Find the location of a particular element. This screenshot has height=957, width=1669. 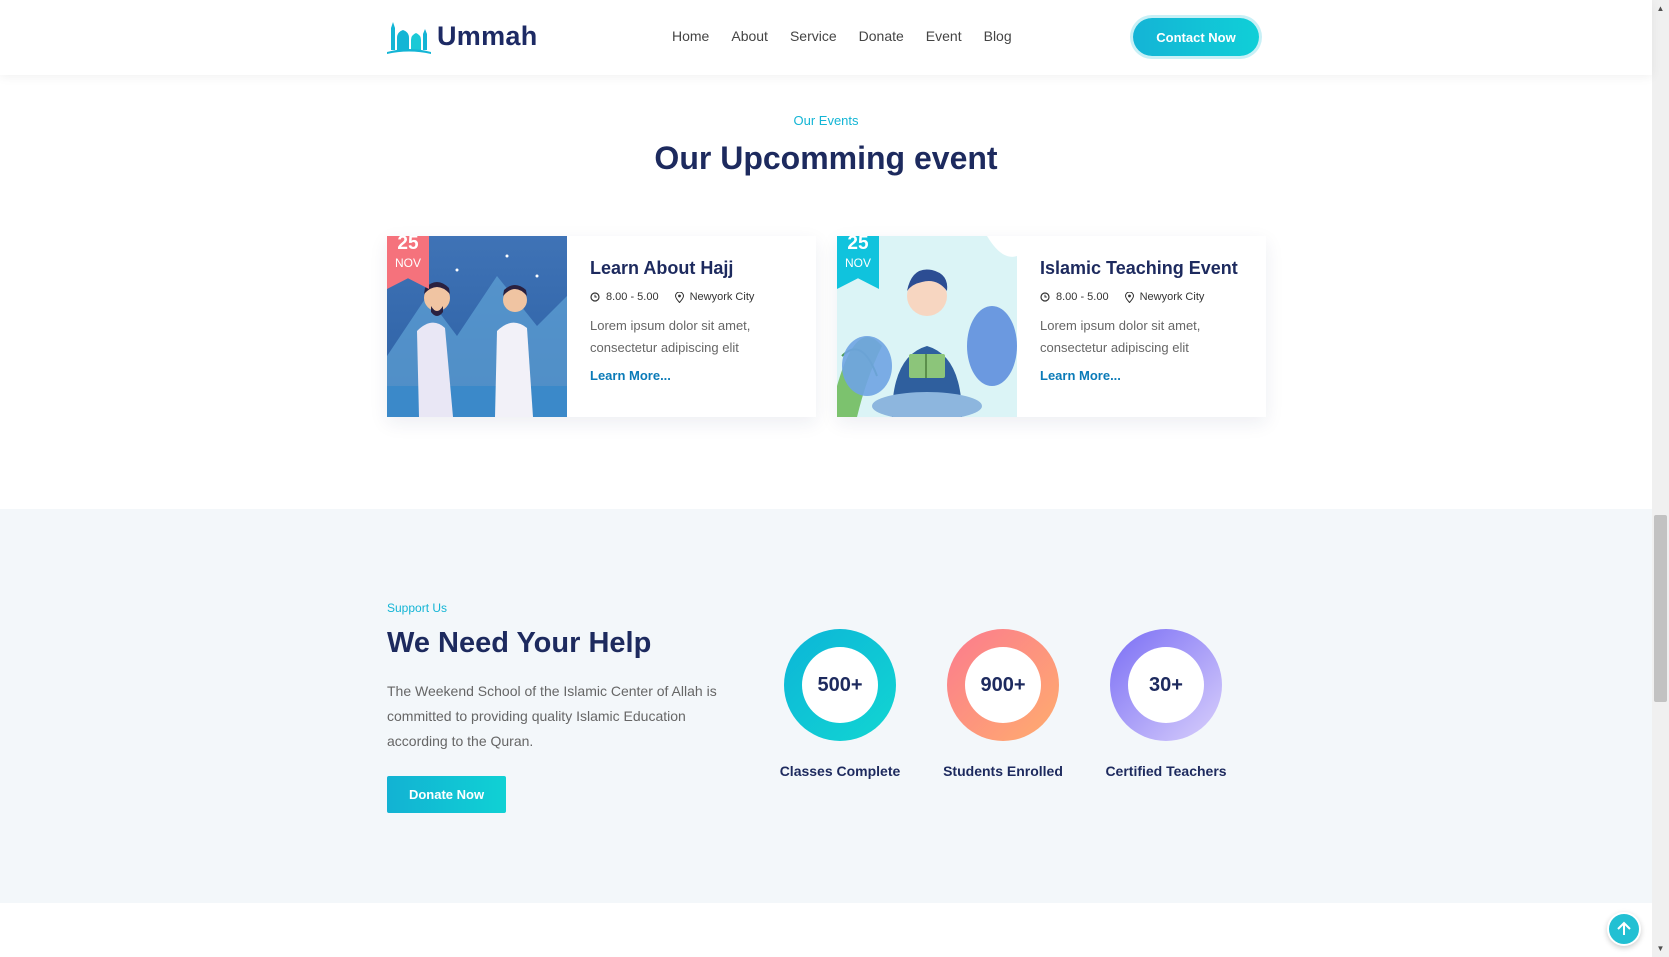

events-title: Our Upcomming event is located at coordinates (826, 158).